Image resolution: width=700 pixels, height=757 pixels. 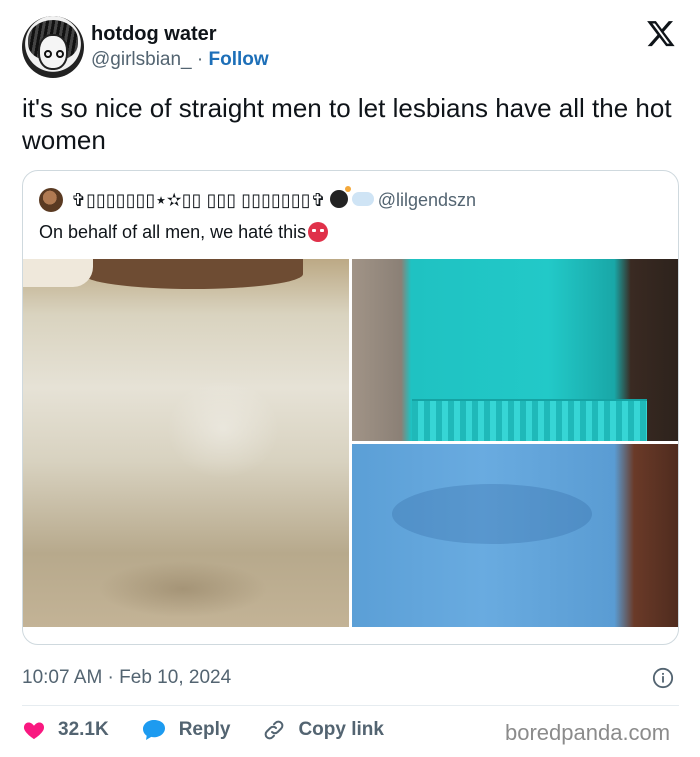 What do you see at coordinates (529, 420) in the screenshot?
I see `photo-ruffle-hem` at bounding box center [529, 420].